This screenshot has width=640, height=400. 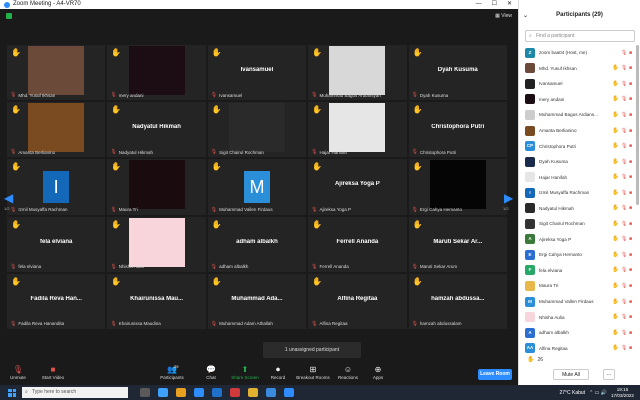 What do you see at coordinates (571, 374) in the screenshot?
I see `mute-all-button: Mute All` at bounding box center [571, 374].